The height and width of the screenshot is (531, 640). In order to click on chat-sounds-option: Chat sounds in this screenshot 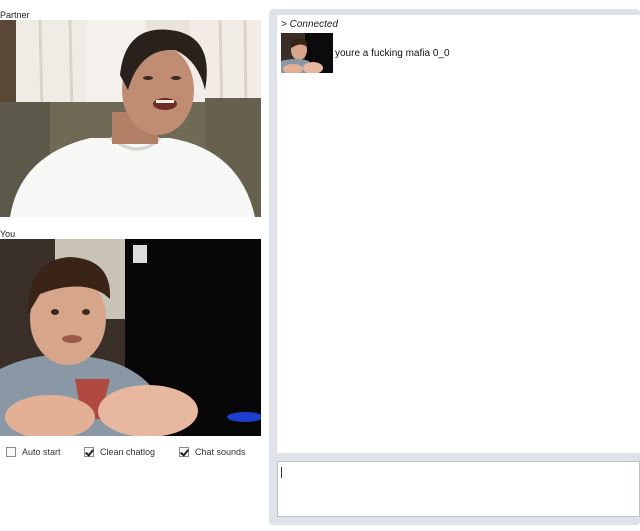, I will do `click(212, 452)`.